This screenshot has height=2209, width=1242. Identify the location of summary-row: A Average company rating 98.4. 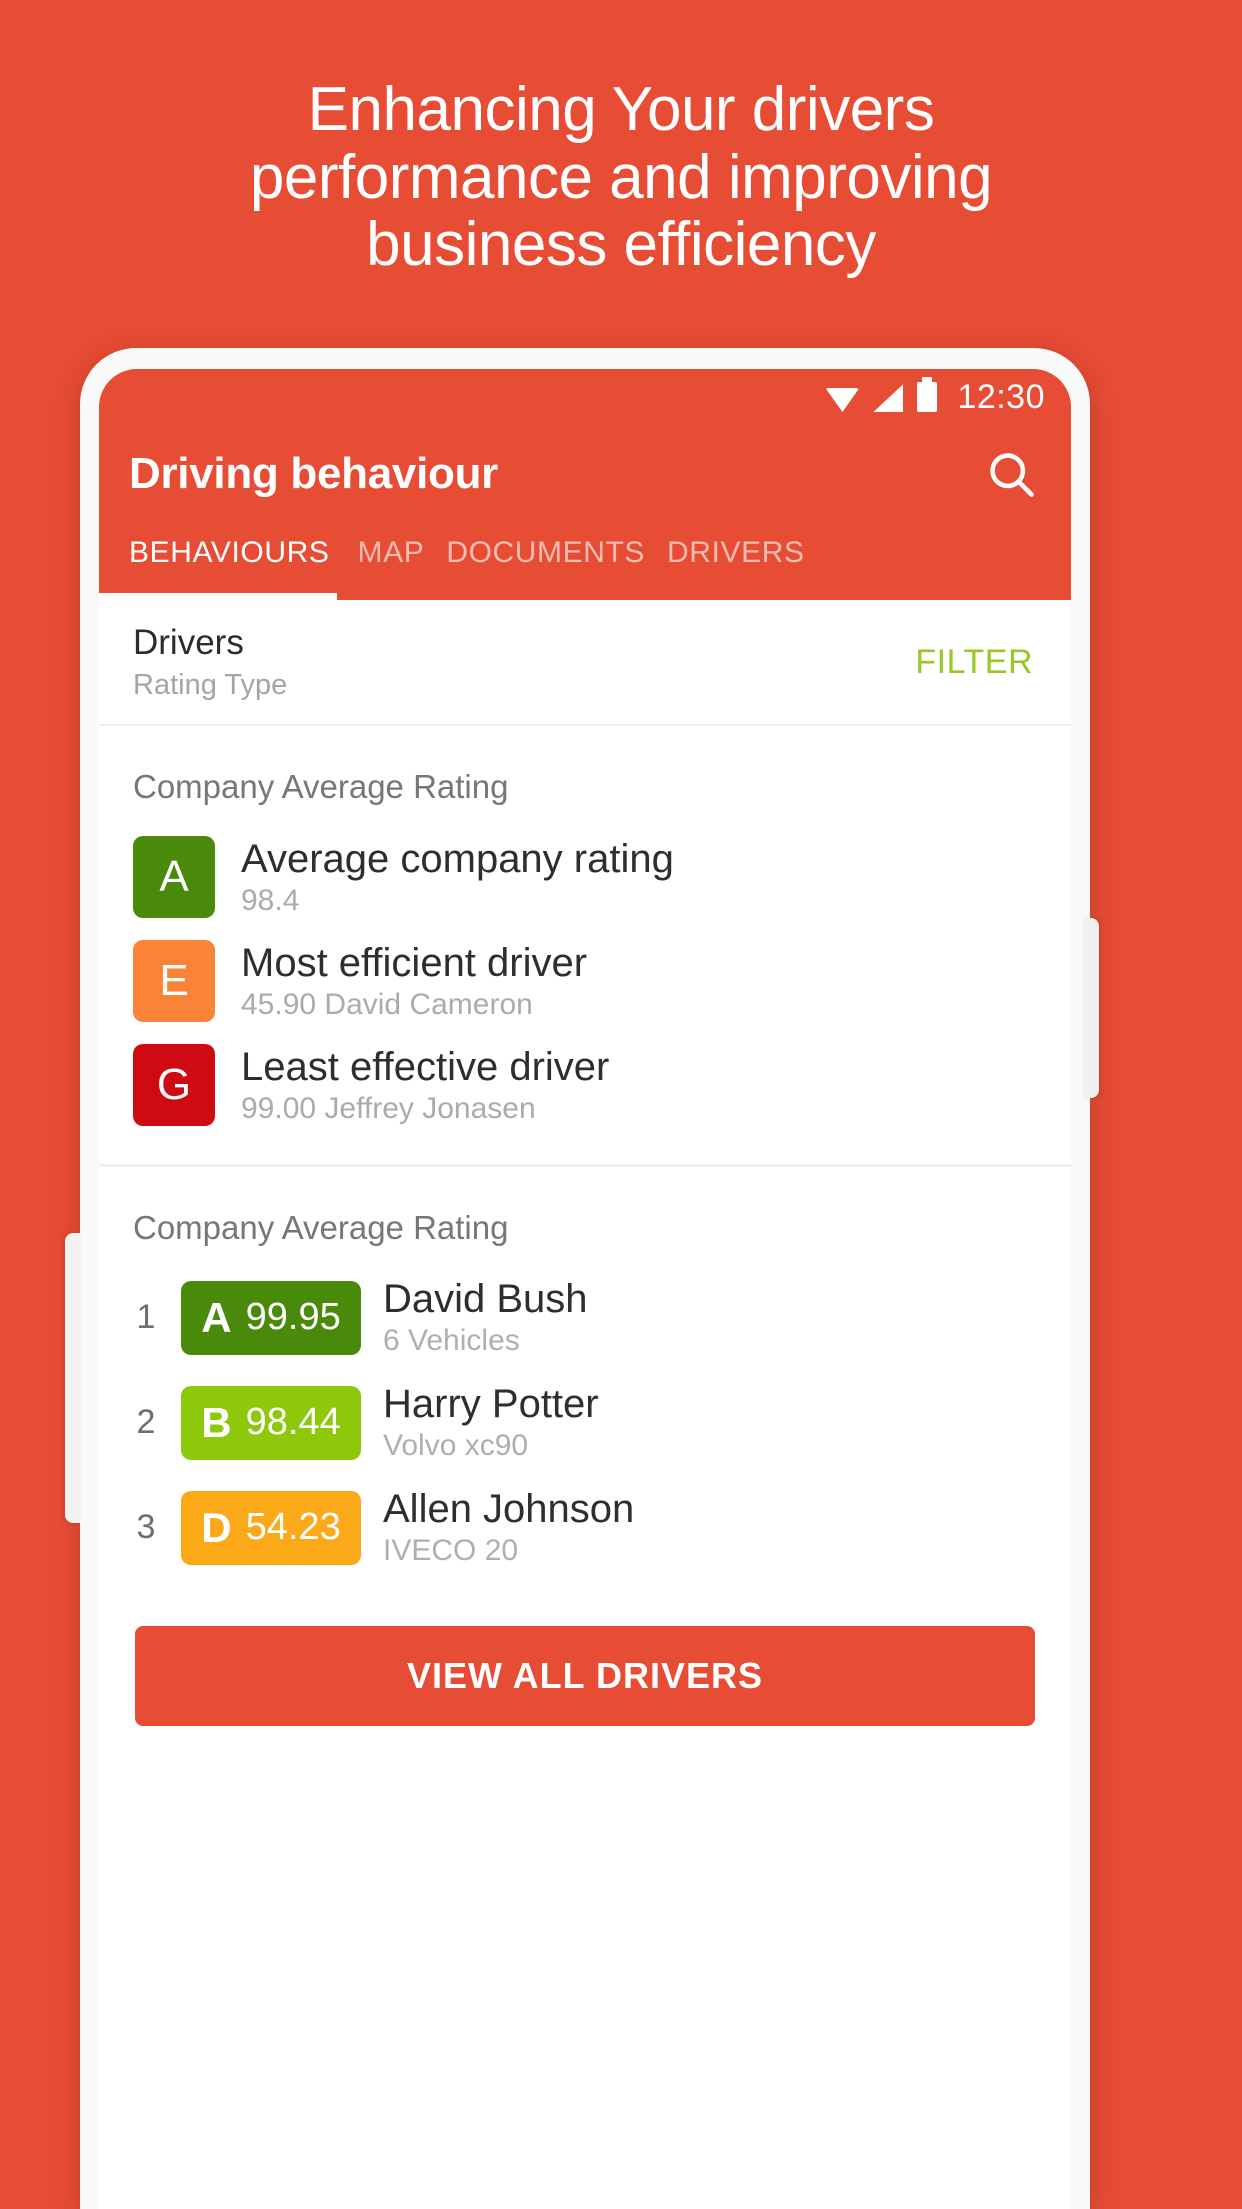
(585, 877).